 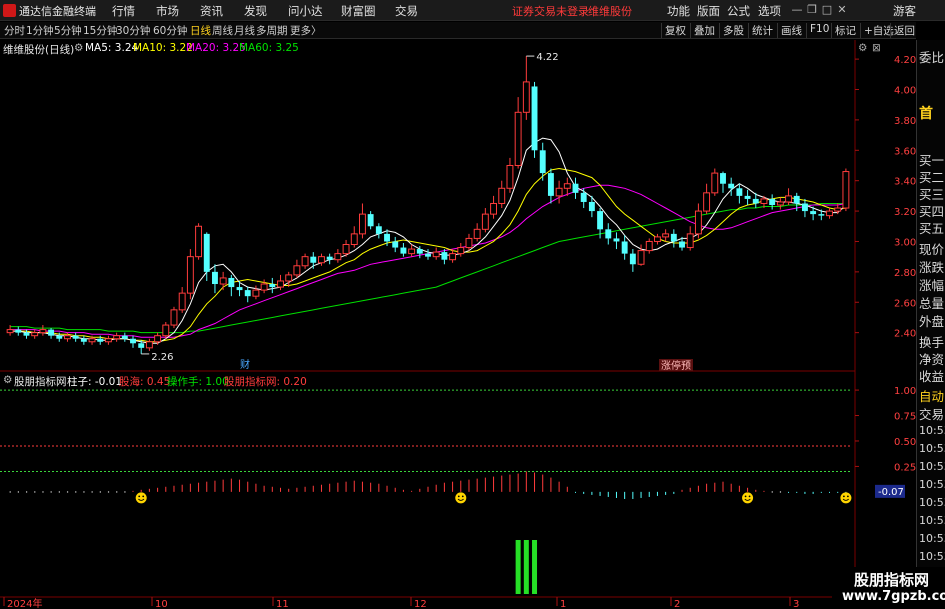 What do you see at coordinates (547, 57) in the screenshot?
I see `high-price-label: 4.22` at bounding box center [547, 57].